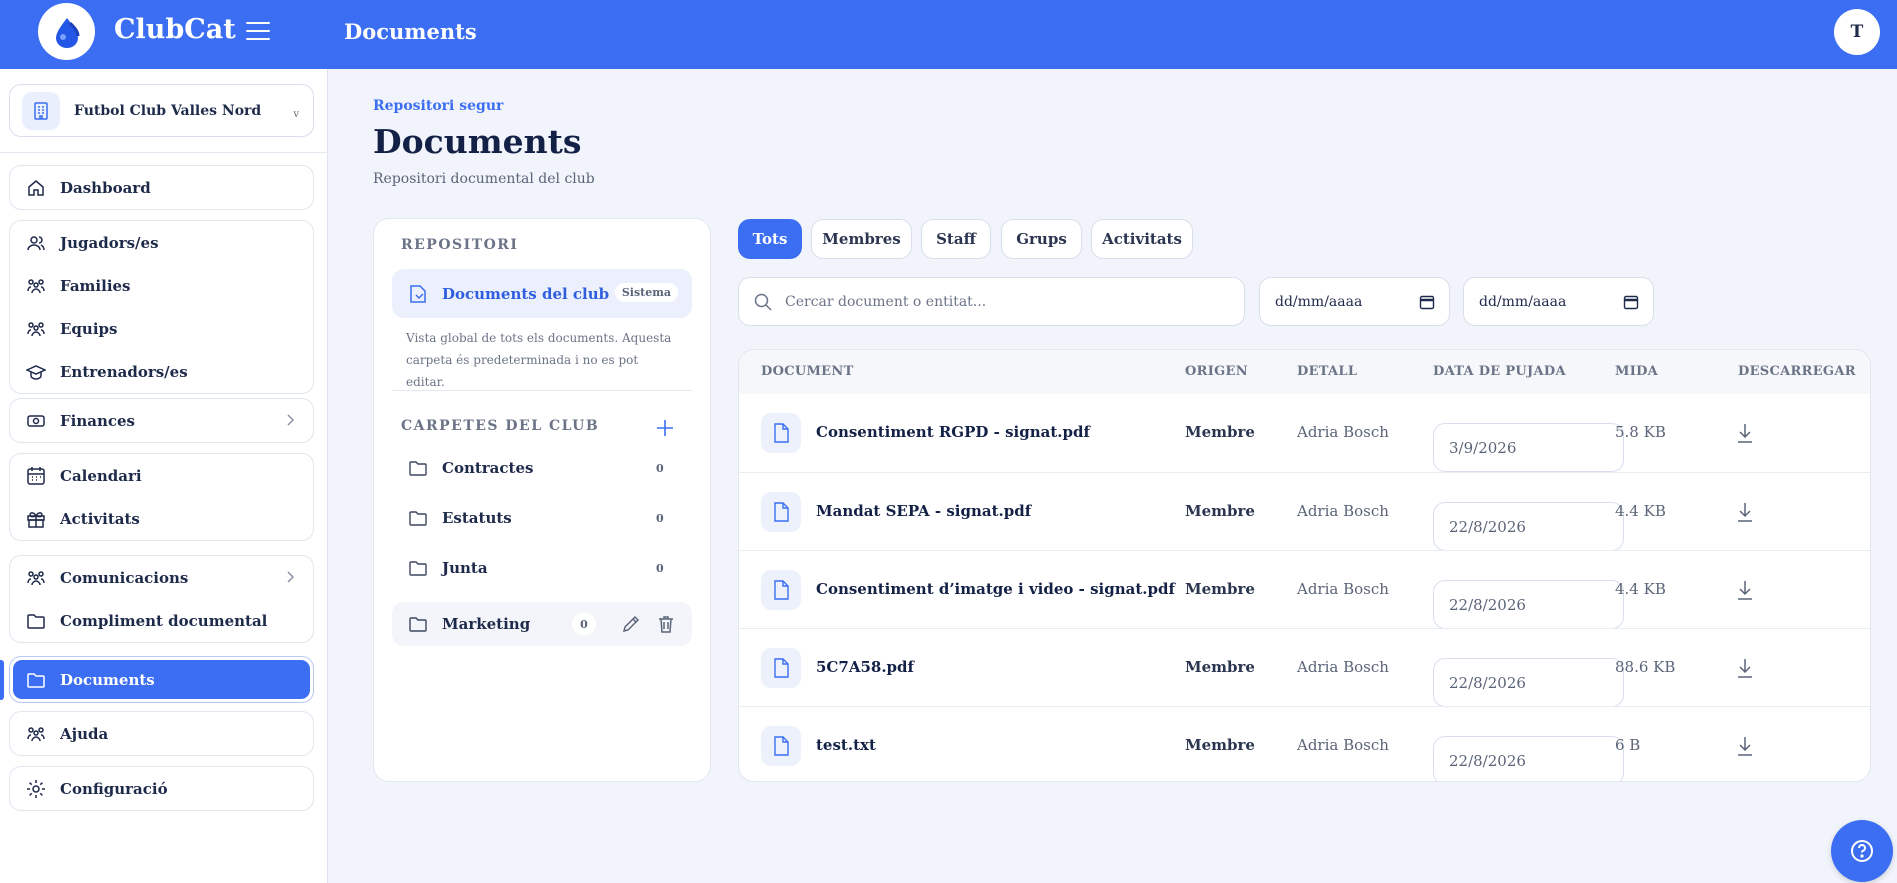 Image resolution: width=1897 pixels, height=883 pixels. Describe the element at coordinates (438, 106) in the screenshot. I see `page-eyebrow: Repositori segur` at that location.